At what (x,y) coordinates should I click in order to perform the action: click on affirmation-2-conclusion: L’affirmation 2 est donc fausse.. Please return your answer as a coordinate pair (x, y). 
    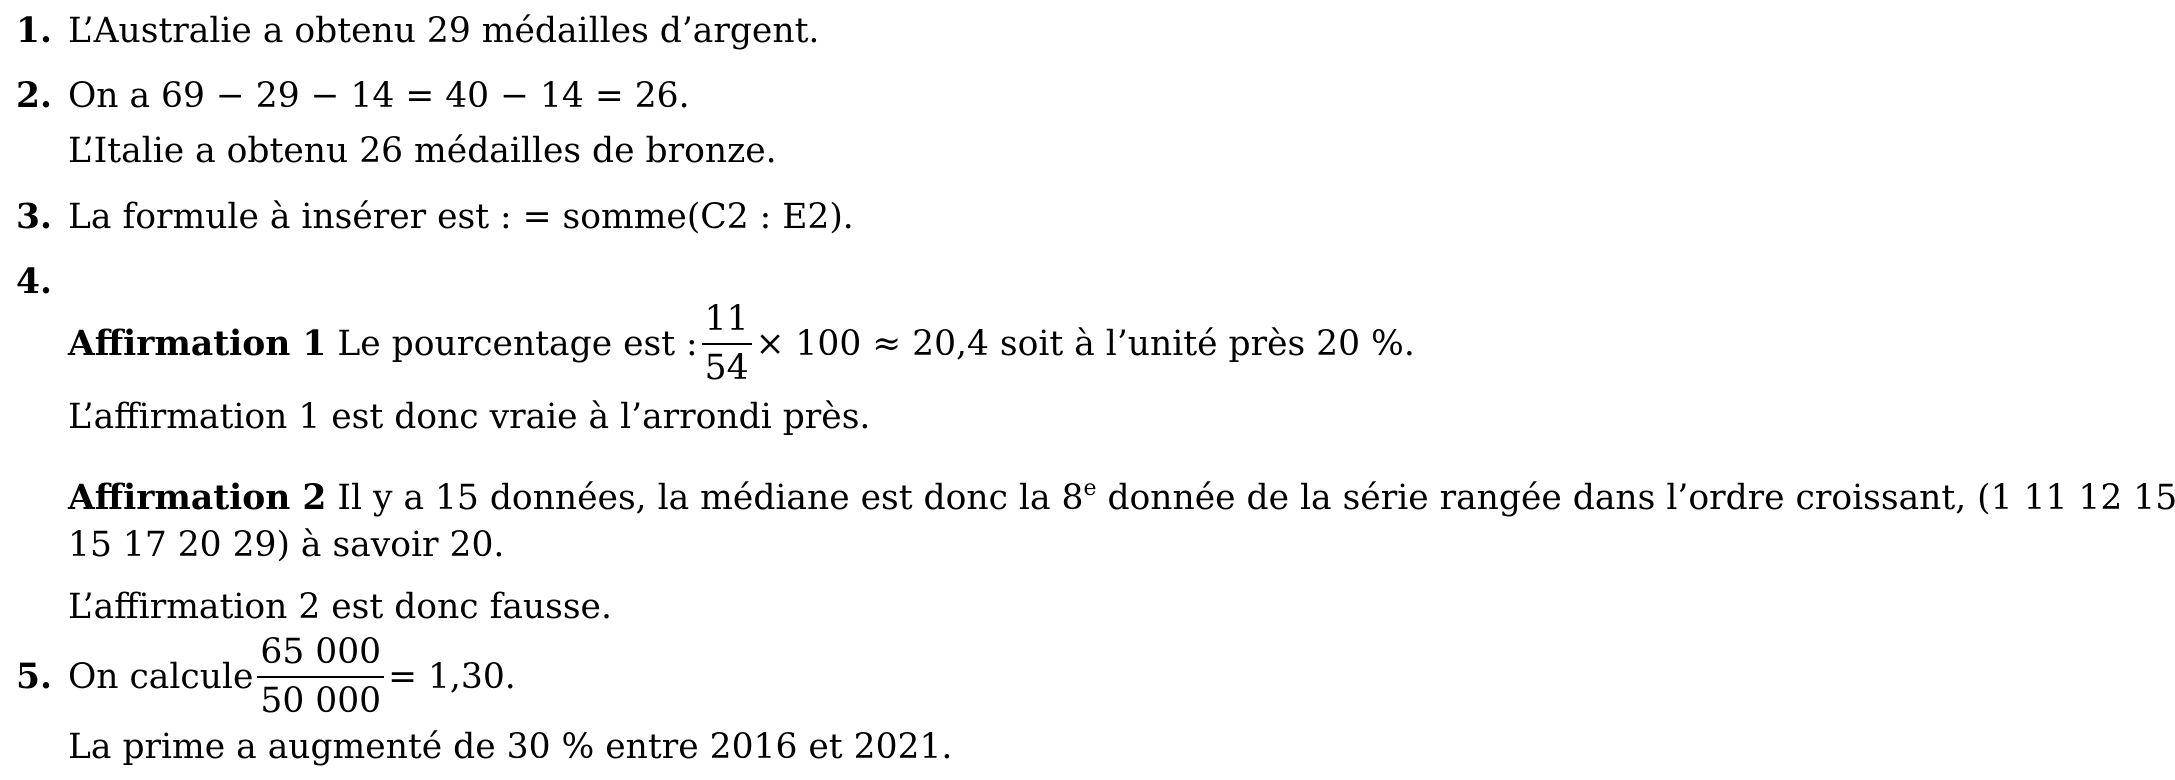
    Looking at the image, I should click on (340, 607).